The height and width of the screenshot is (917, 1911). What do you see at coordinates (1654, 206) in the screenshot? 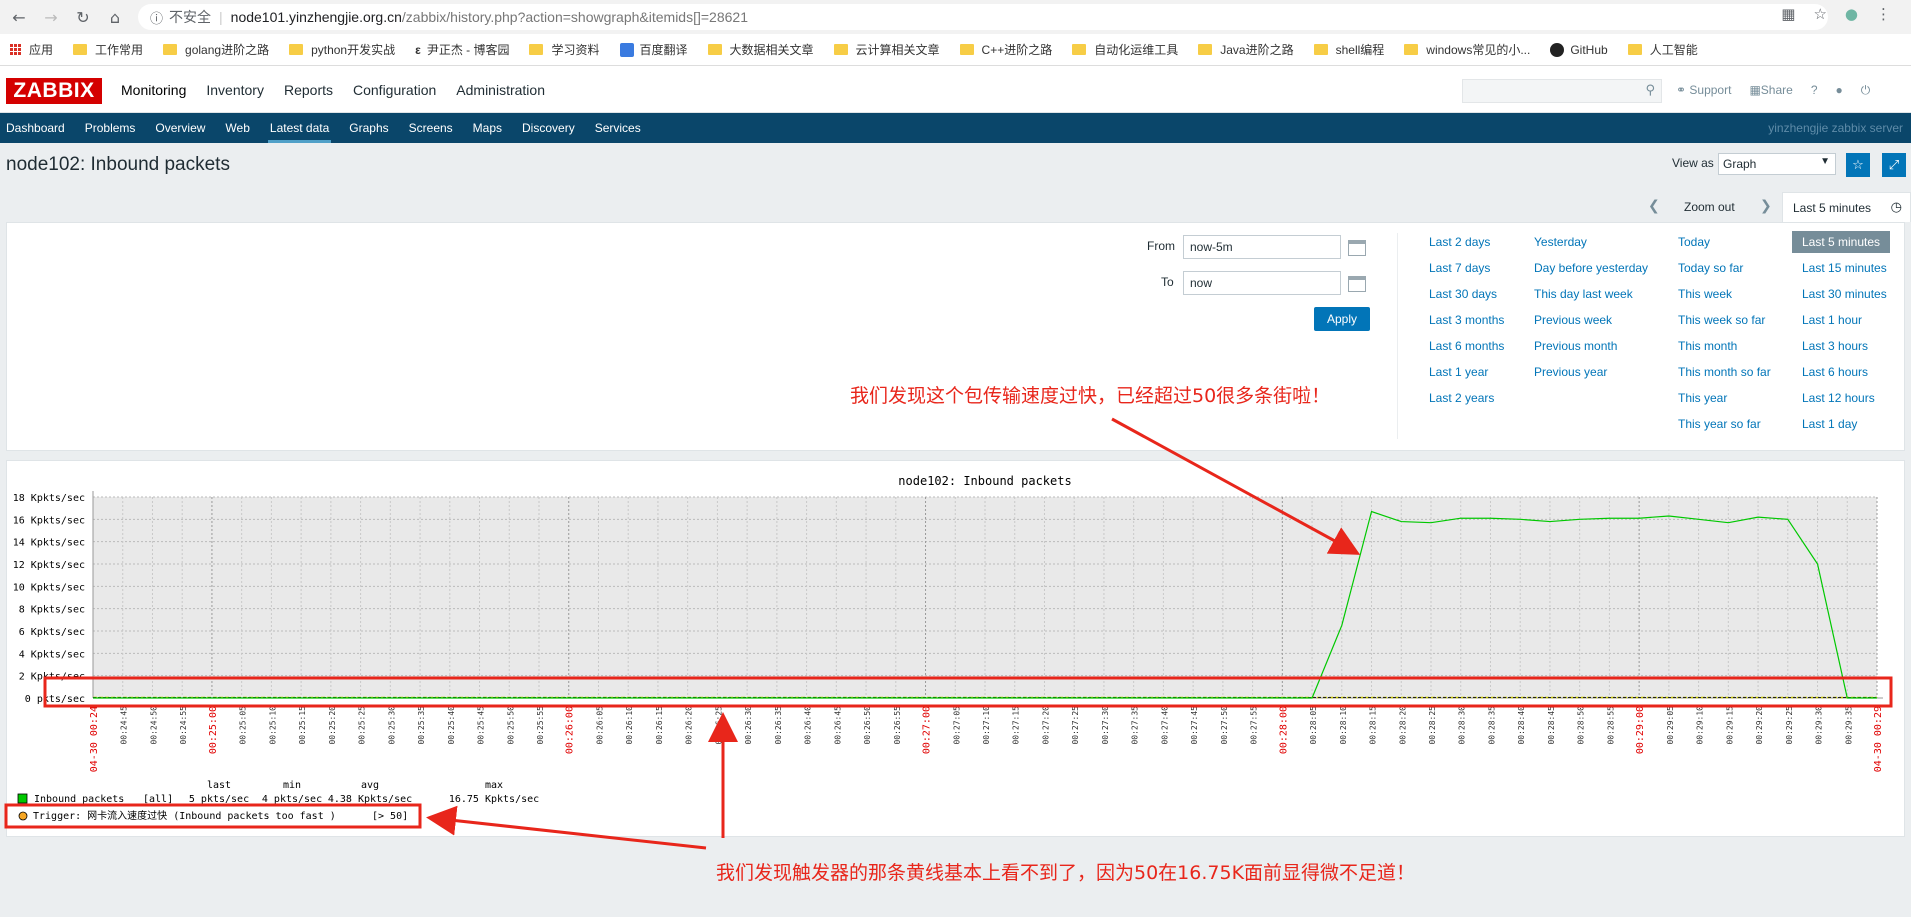
I see `chevron-left-icon: ❮` at bounding box center [1654, 206].